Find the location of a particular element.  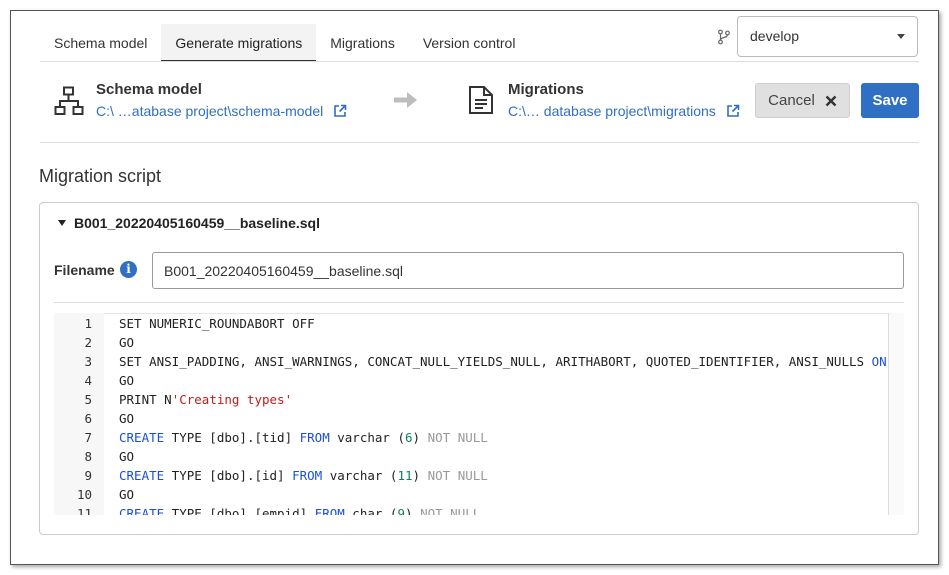

line-number: 2 is located at coordinates (88, 342).